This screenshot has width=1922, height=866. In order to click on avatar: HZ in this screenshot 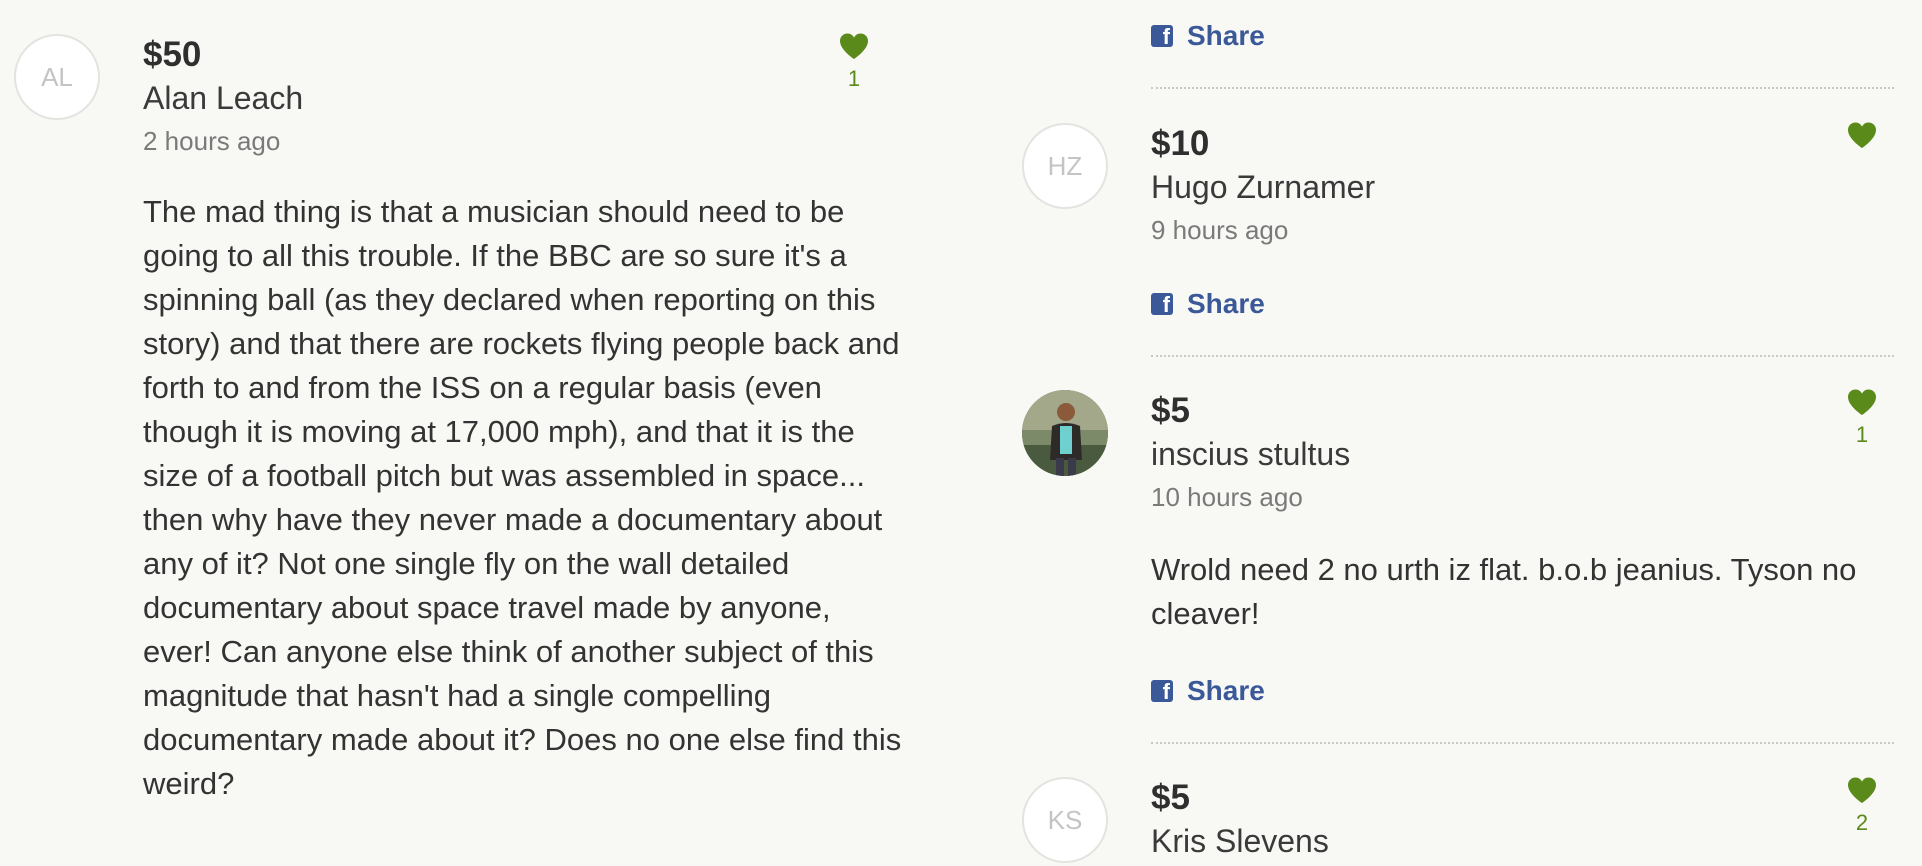, I will do `click(1065, 166)`.